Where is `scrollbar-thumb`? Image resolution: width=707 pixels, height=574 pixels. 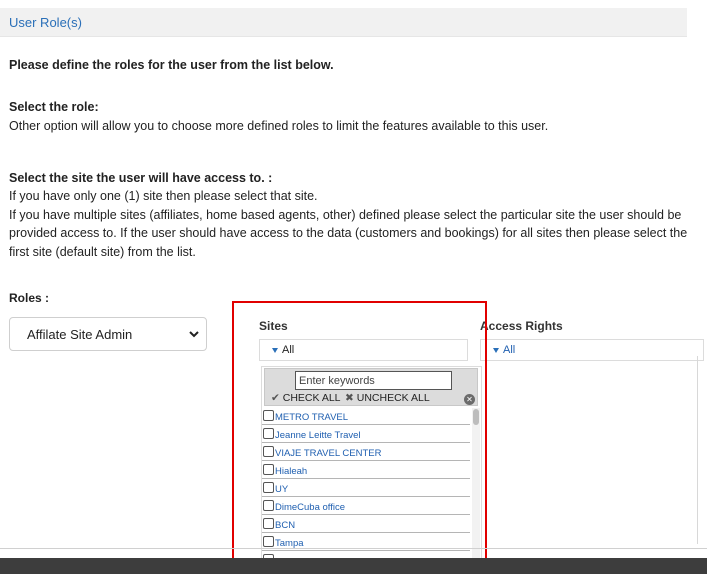 scrollbar-thumb is located at coordinates (476, 417).